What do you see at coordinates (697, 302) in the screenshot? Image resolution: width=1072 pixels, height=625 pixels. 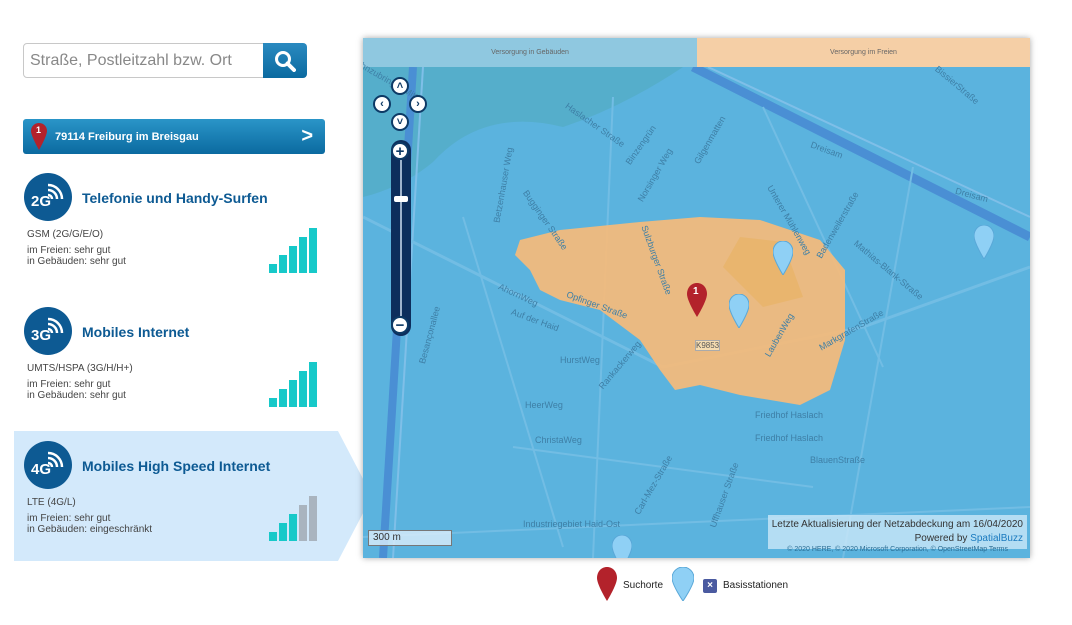 I see `search-location-pin-icon: 1` at bounding box center [697, 302].